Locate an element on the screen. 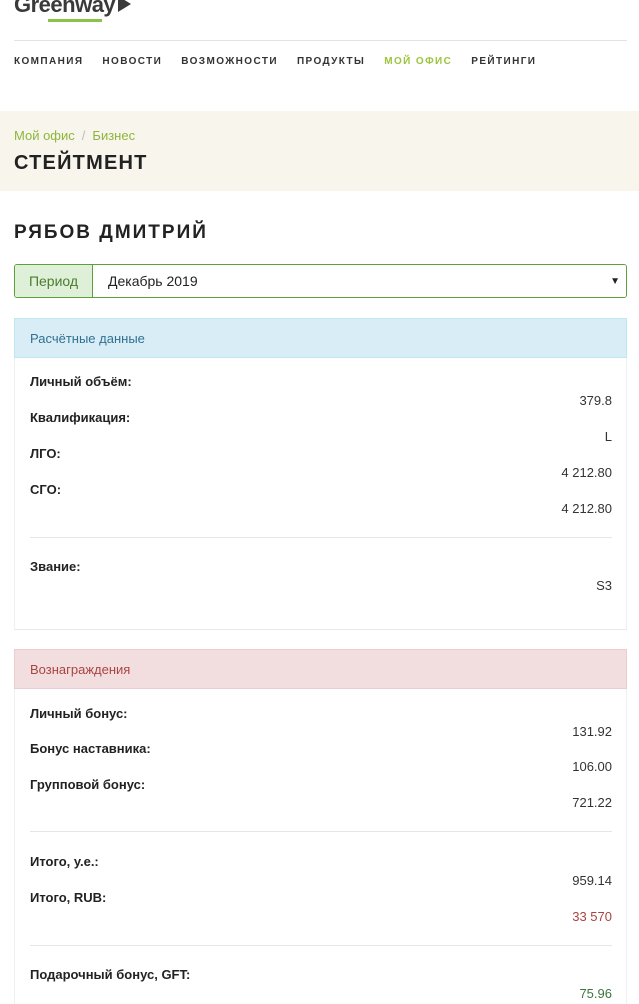 The height and width of the screenshot is (1004, 639). row-value: 959.14 is located at coordinates (592, 880).